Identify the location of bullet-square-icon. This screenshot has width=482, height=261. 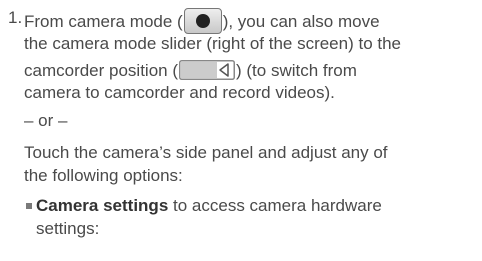
(29, 206).